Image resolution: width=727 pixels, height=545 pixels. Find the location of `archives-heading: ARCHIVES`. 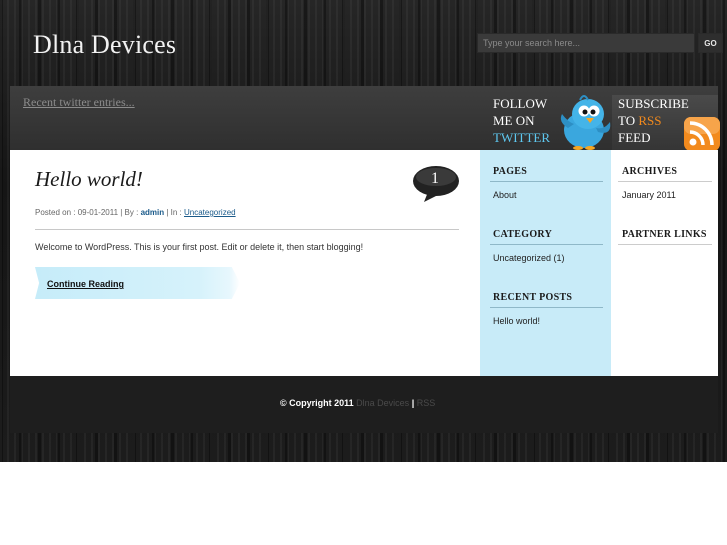

archives-heading: ARCHIVES is located at coordinates (650, 171).